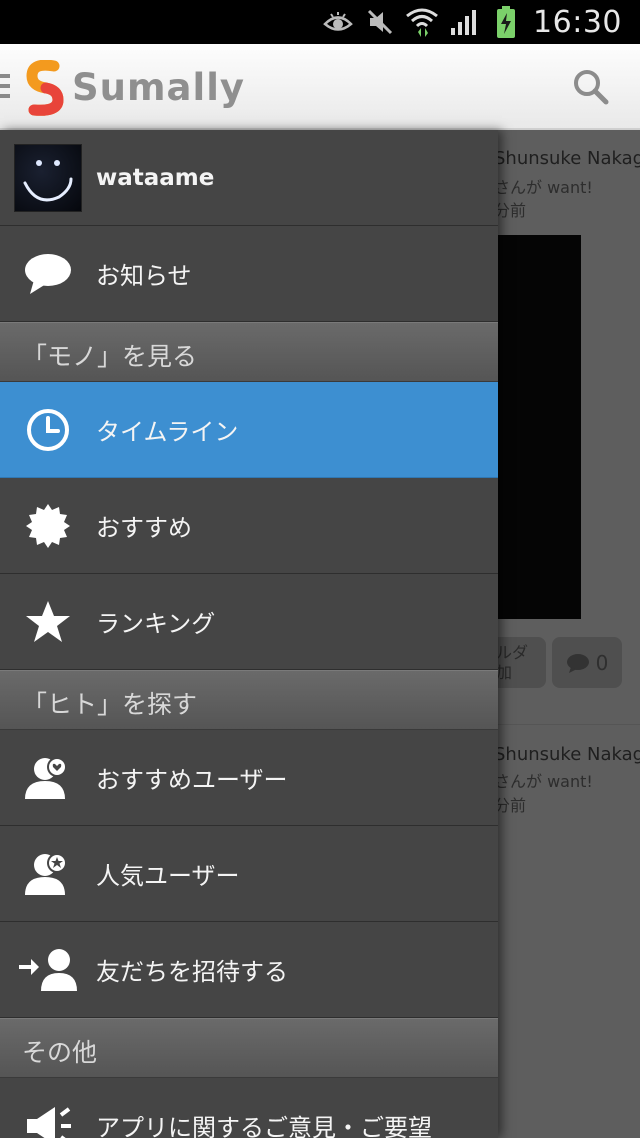 The height and width of the screenshot is (1138, 640). What do you see at coordinates (577, 663) in the screenshot?
I see `comment-icon` at bounding box center [577, 663].